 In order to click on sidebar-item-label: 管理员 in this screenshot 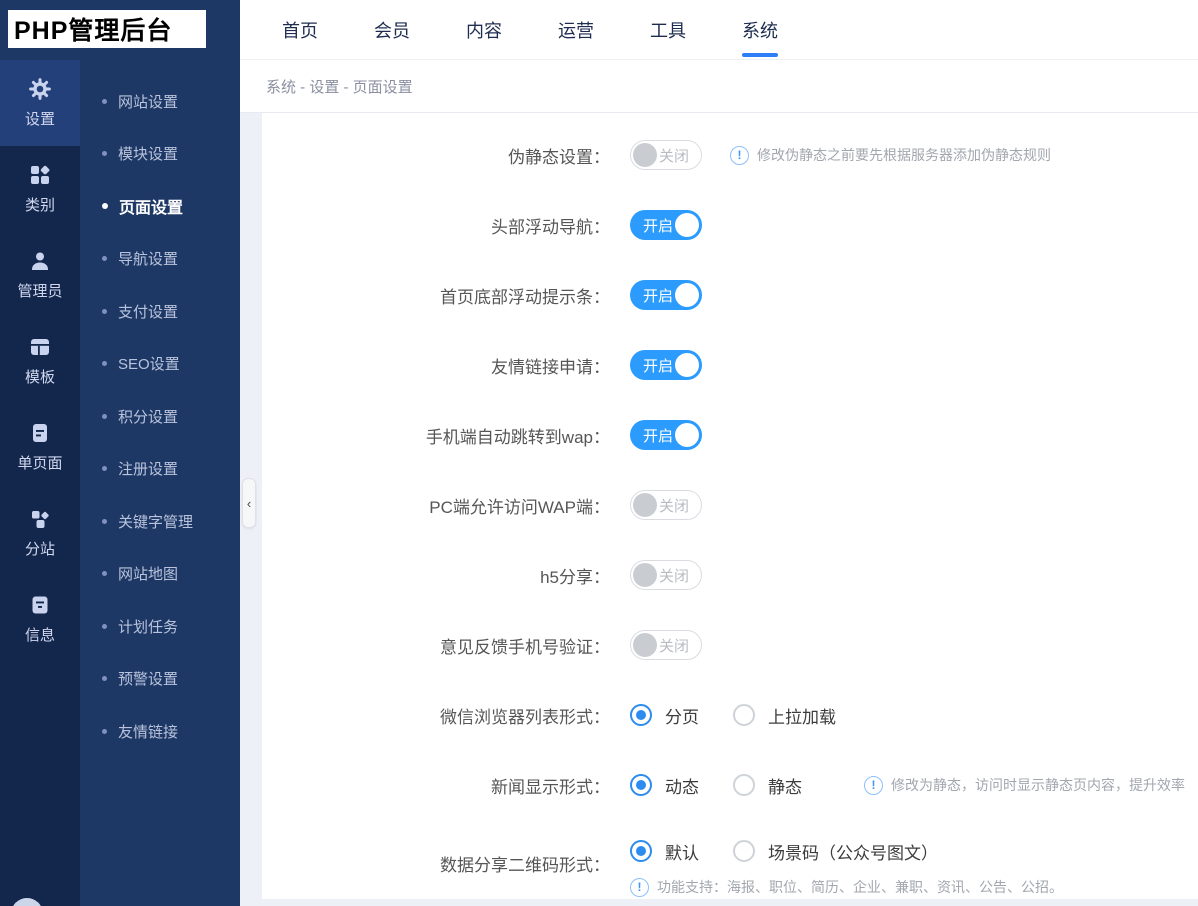, I will do `click(40, 291)`.